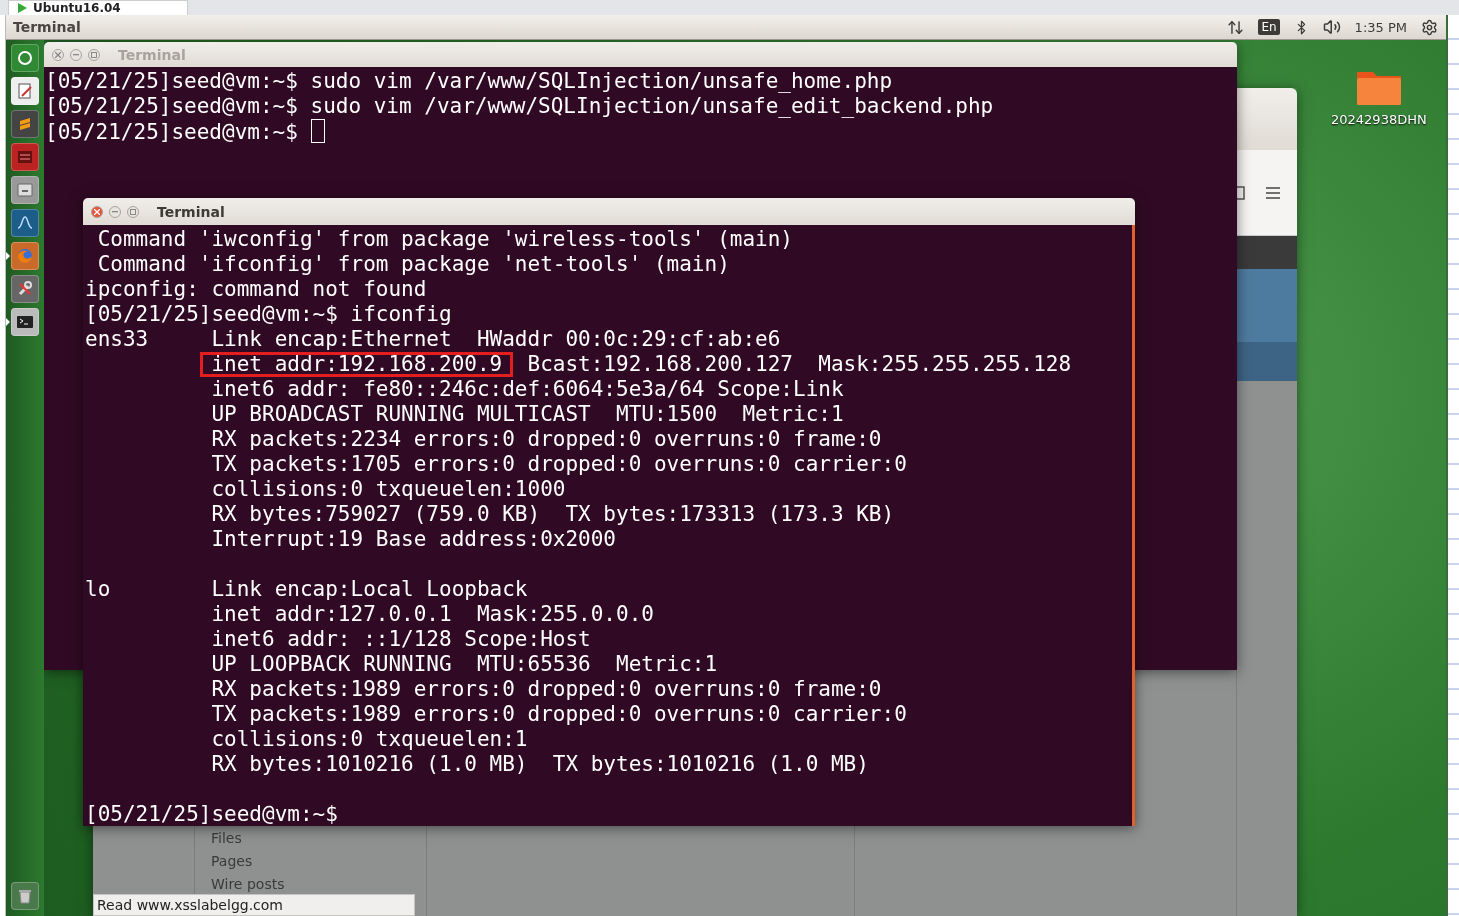 This screenshot has width=1459, height=916. What do you see at coordinates (520, 106) in the screenshot?
I see `terminal-line: [05/21/25]seed@vm:~$ sudo vim /var/www/SQLInjection/unsafe_edit_backend.php` at bounding box center [520, 106].